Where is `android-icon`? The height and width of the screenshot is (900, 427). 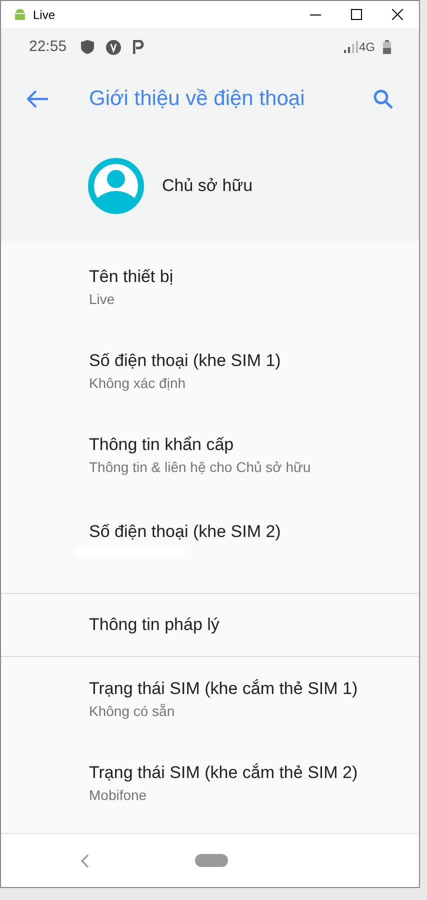 android-icon is located at coordinates (20, 15).